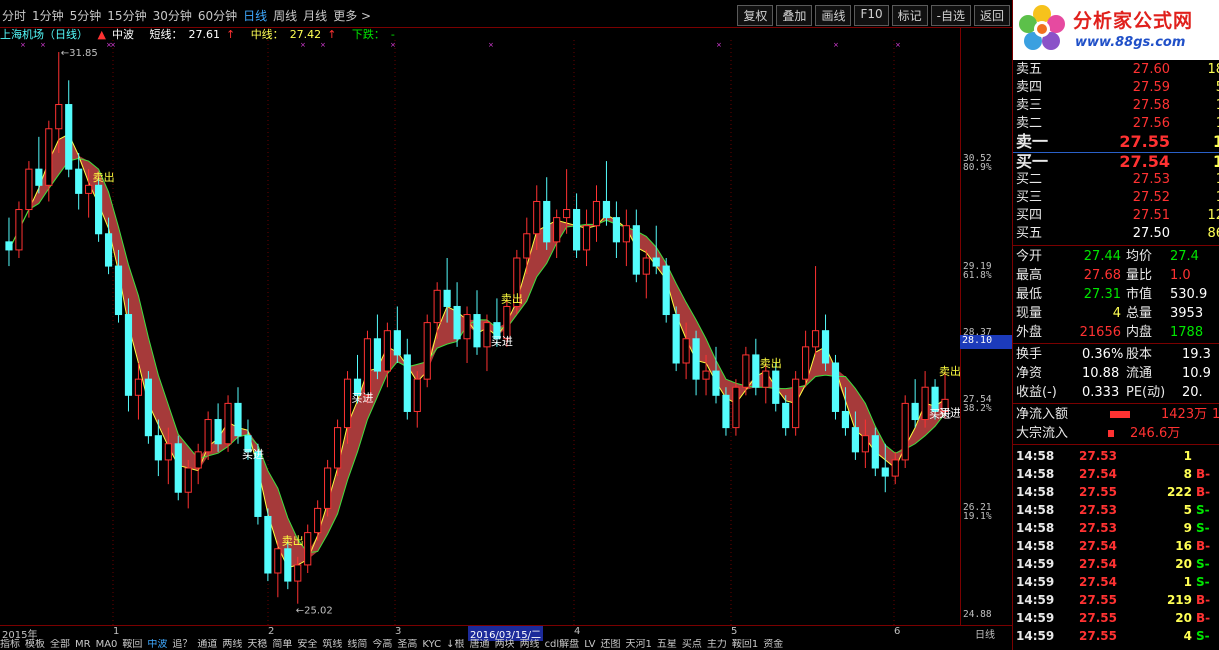 This screenshot has width=1219, height=650. Describe the element at coordinates (639, 644) in the screenshot. I see `indicator-tab: 天河1` at that location.